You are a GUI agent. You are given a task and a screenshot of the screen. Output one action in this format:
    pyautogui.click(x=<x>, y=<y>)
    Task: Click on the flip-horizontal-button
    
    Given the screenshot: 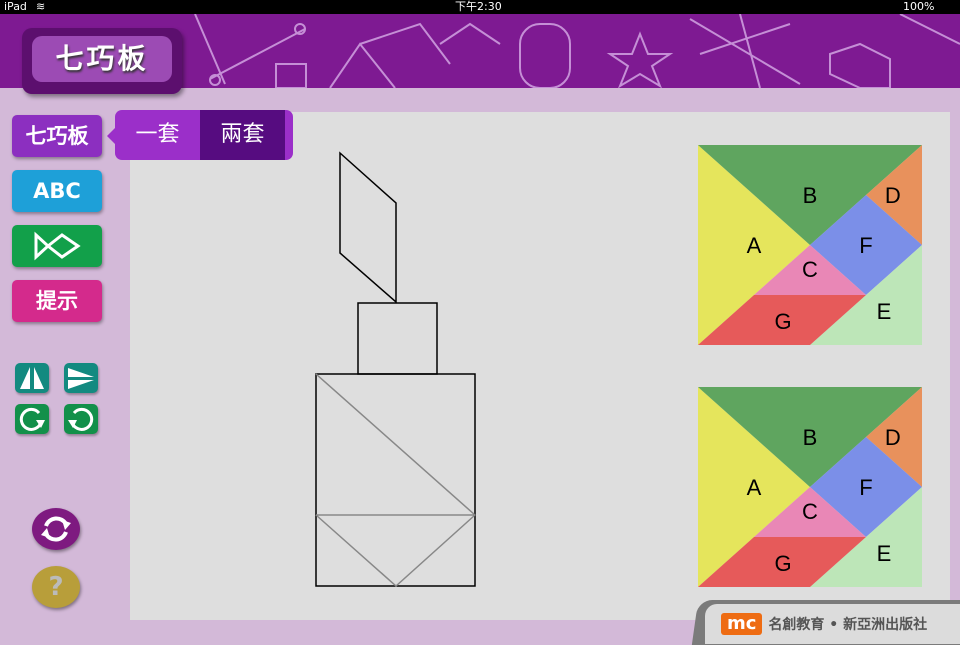 What is the action you would take?
    pyautogui.click(x=32, y=378)
    